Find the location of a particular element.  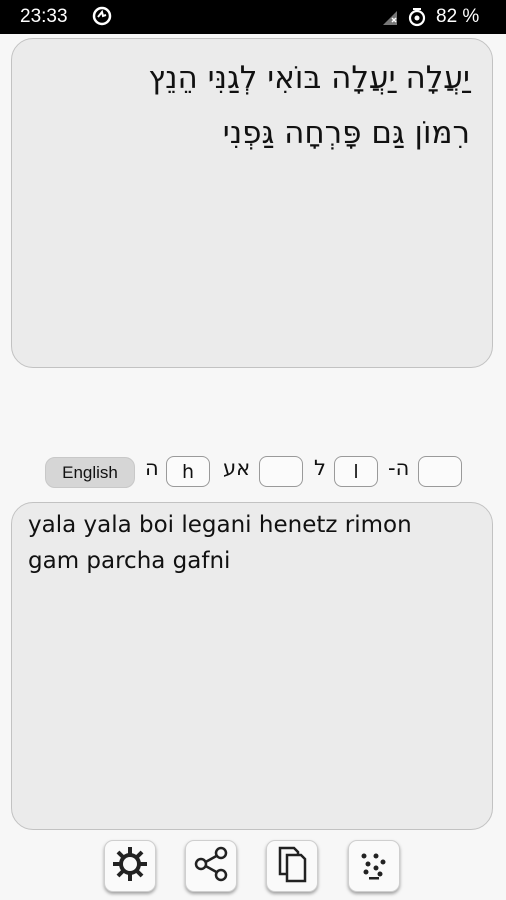

mapping-hebrew-label: ל is located at coordinates (320, 468).